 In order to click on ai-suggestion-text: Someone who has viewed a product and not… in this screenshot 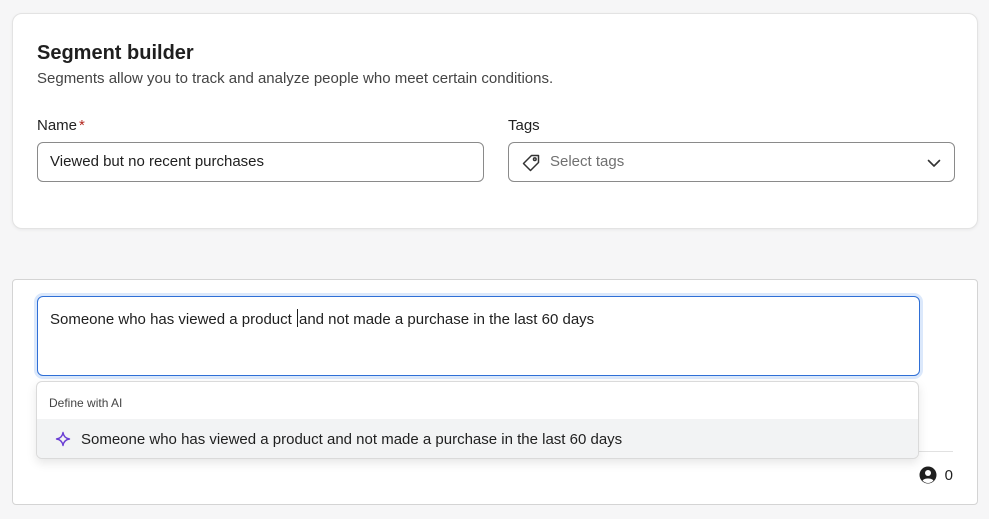, I will do `click(352, 439)`.